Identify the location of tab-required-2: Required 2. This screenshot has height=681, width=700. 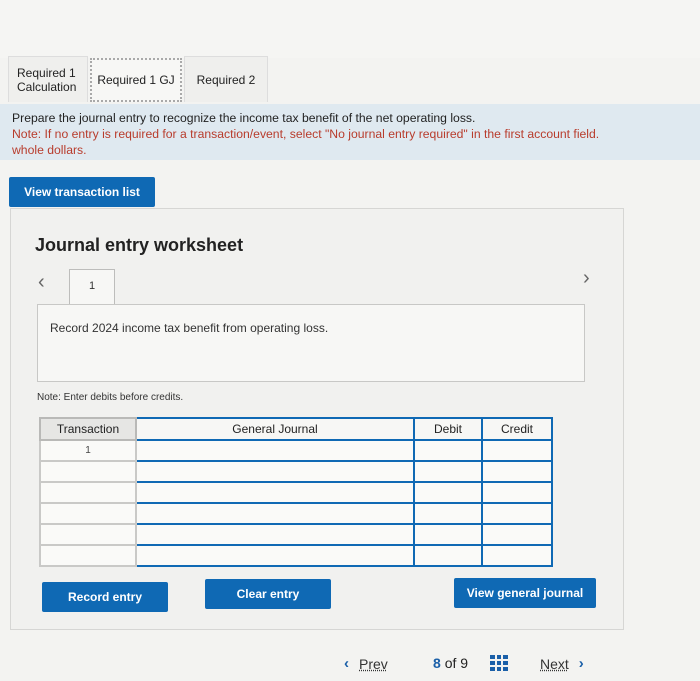
(226, 79).